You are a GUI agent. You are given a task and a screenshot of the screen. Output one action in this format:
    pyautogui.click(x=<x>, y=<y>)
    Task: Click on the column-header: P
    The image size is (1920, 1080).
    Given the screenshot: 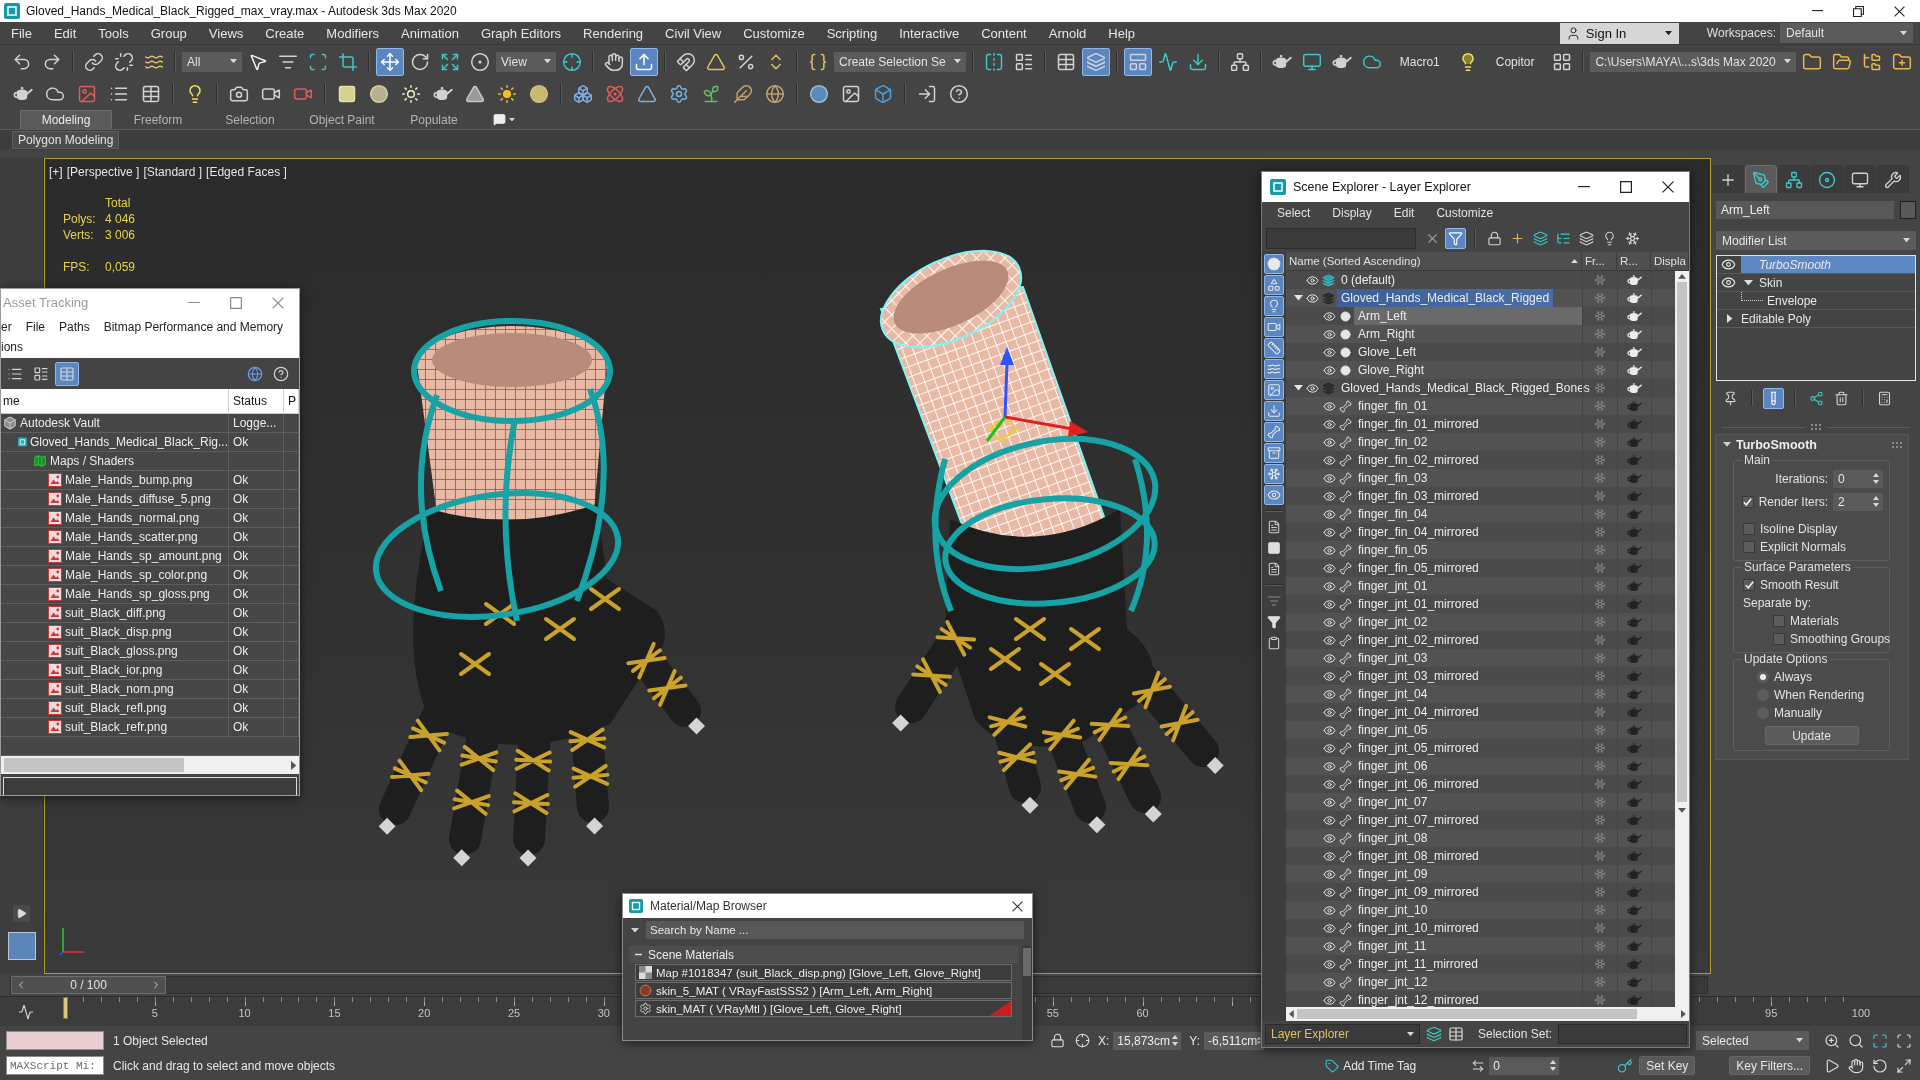 What is the action you would take?
    pyautogui.click(x=291, y=401)
    